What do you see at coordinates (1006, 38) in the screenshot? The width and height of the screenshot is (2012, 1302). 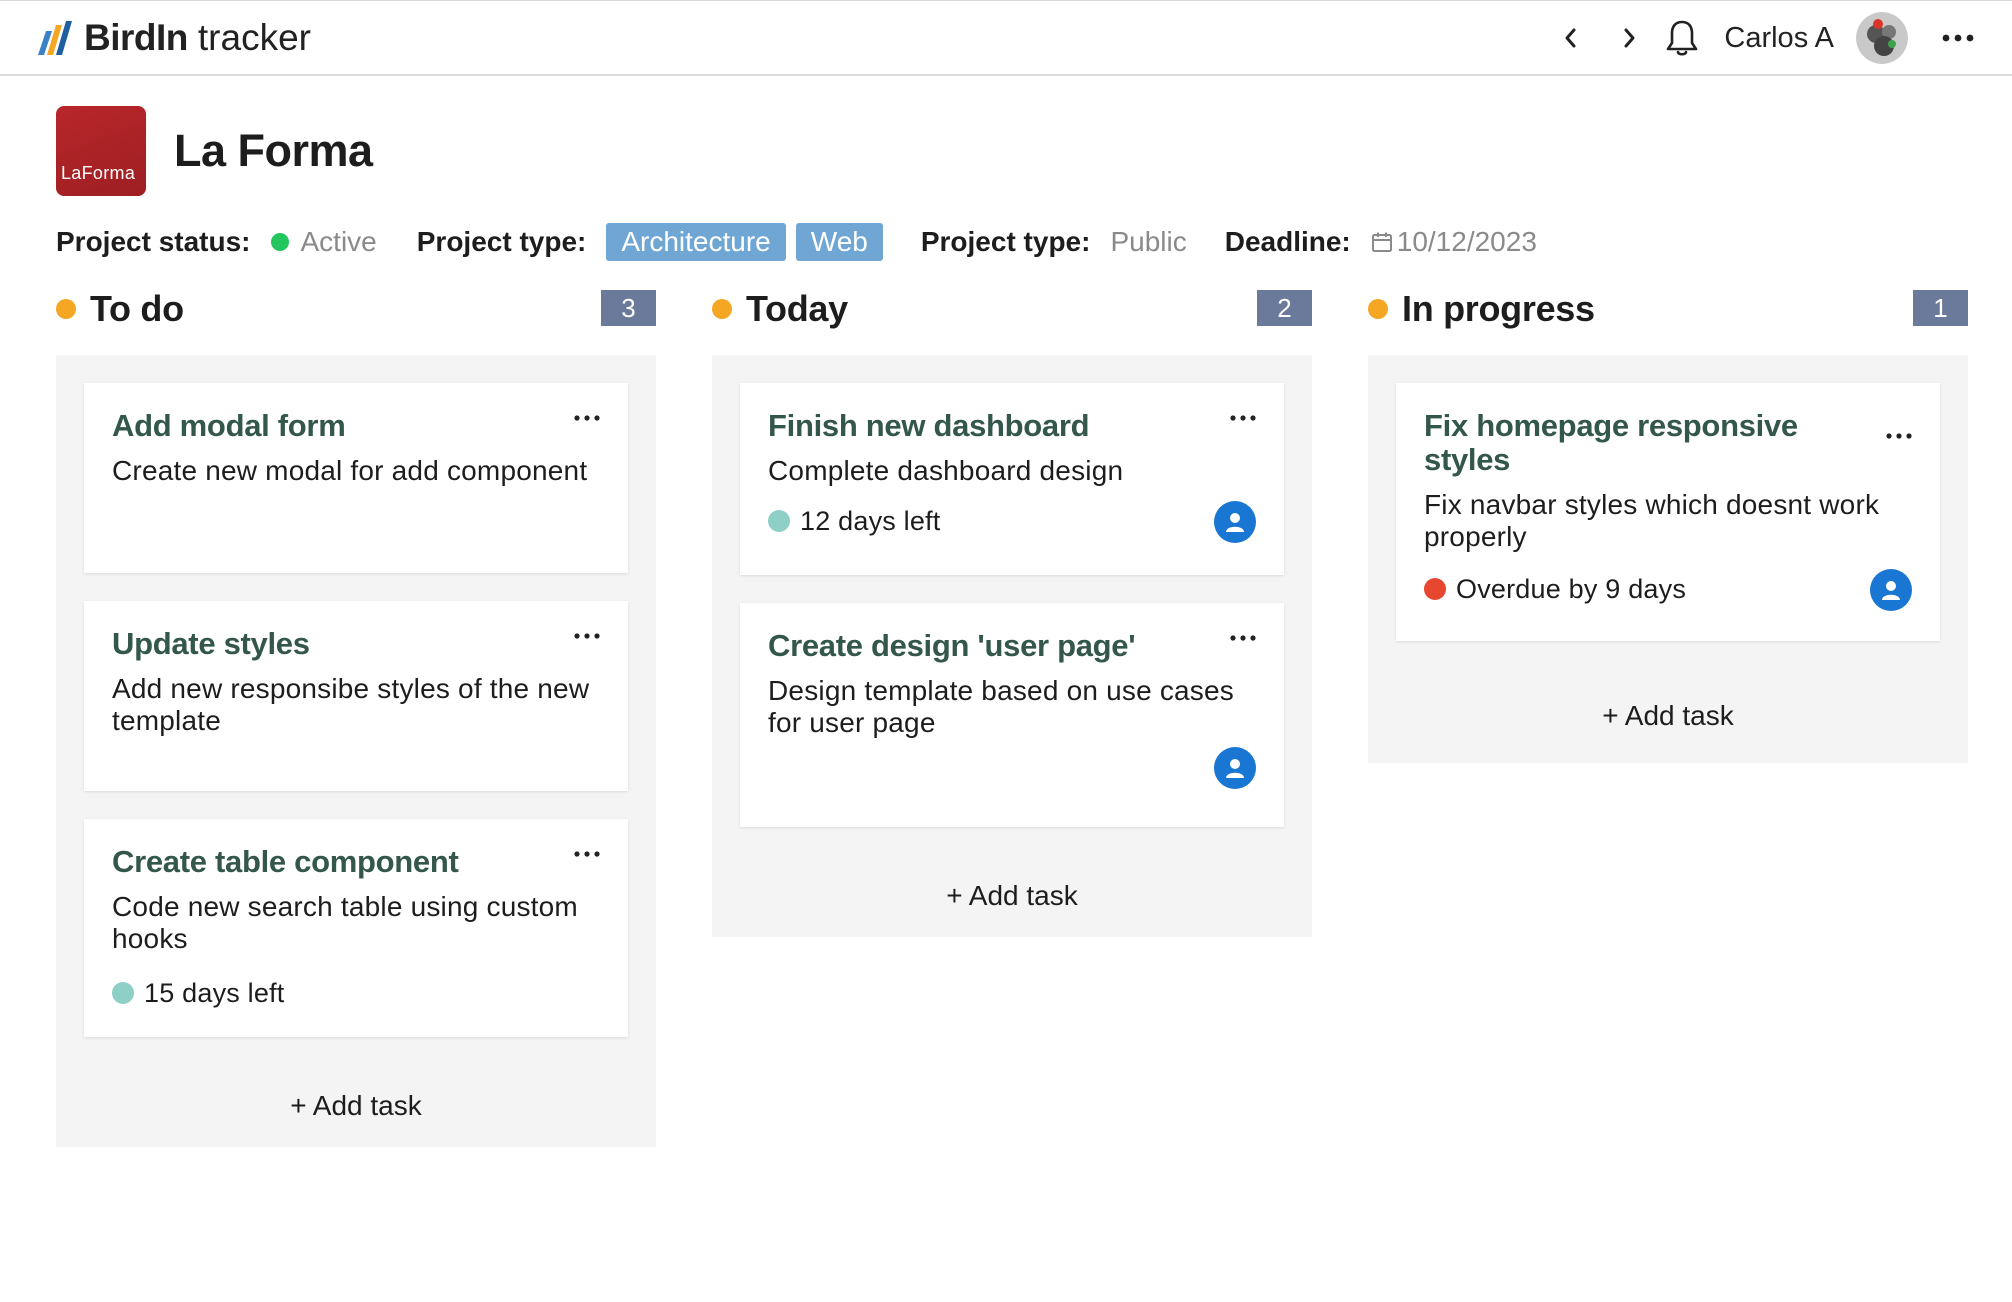 I see `top-bar: BirdIn tracker Carlos A` at bounding box center [1006, 38].